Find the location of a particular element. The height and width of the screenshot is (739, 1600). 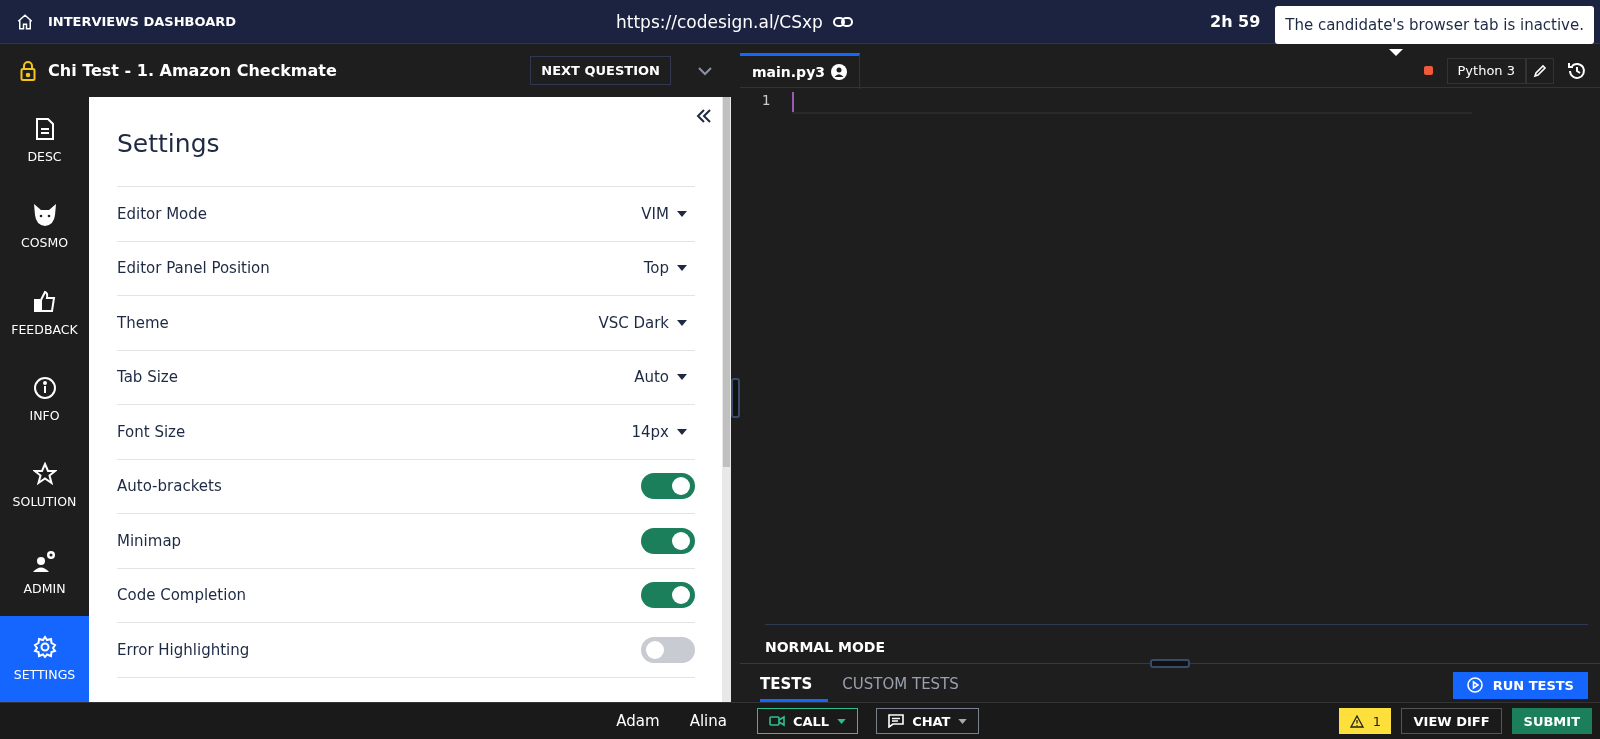

video-icon is located at coordinates (776, 721).